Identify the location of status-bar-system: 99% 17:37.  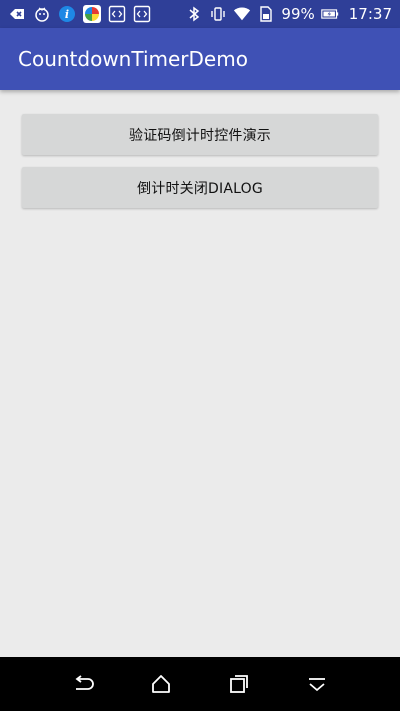
(288, 14).